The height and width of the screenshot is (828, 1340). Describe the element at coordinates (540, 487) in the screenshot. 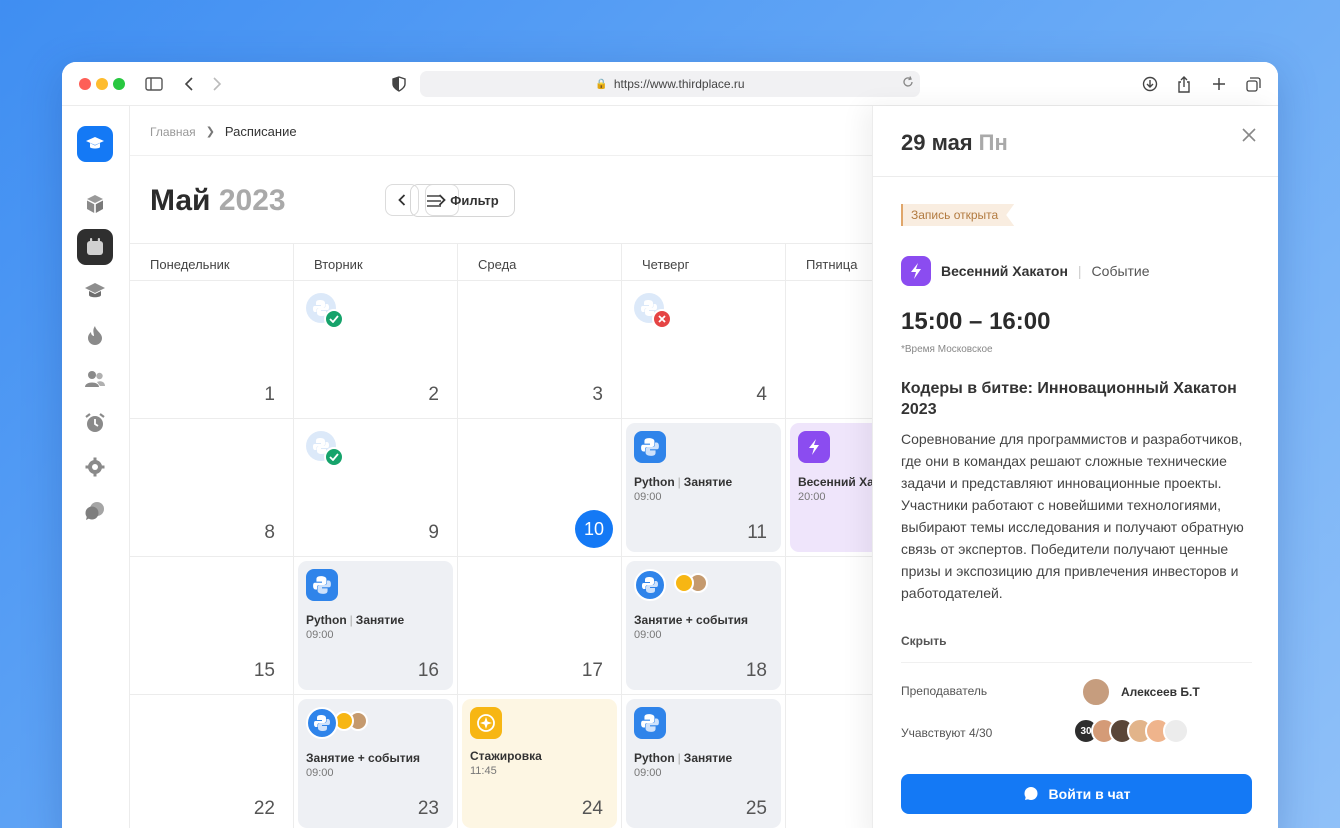

I see `day-cell: 10` at that location.